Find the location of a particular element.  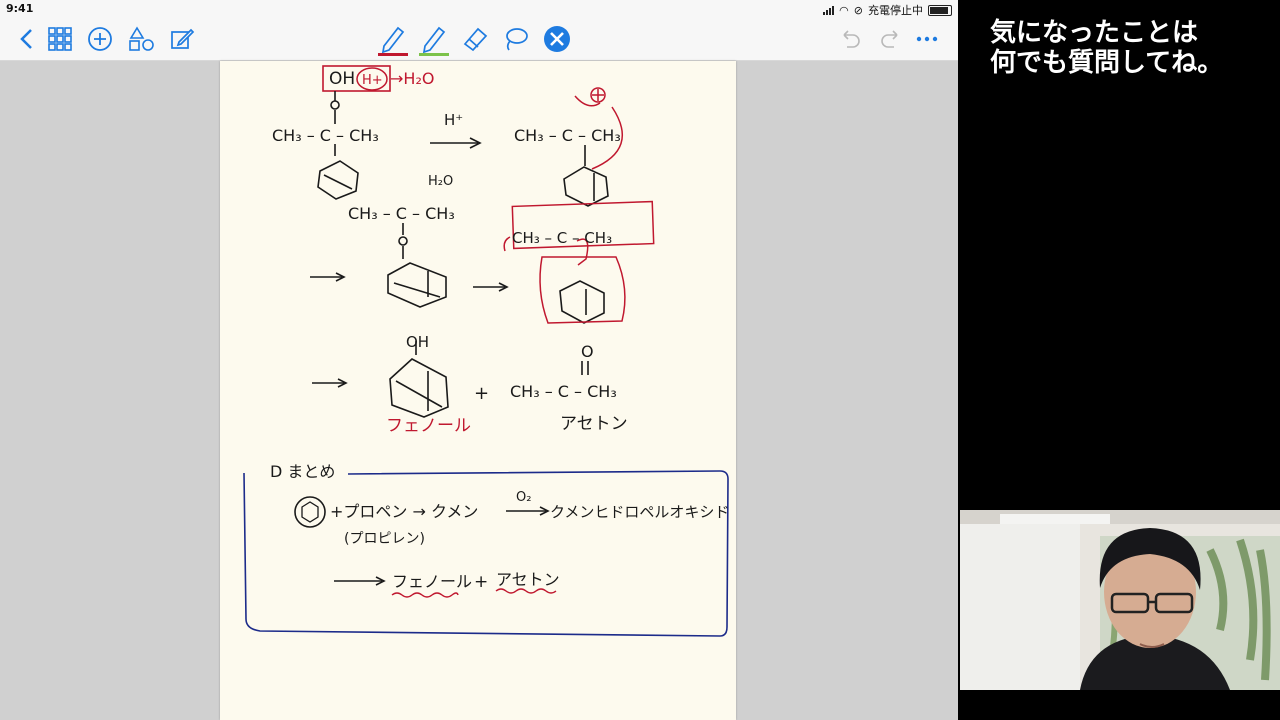

phenol-label: フェノール is located at coordinates (428, 426).